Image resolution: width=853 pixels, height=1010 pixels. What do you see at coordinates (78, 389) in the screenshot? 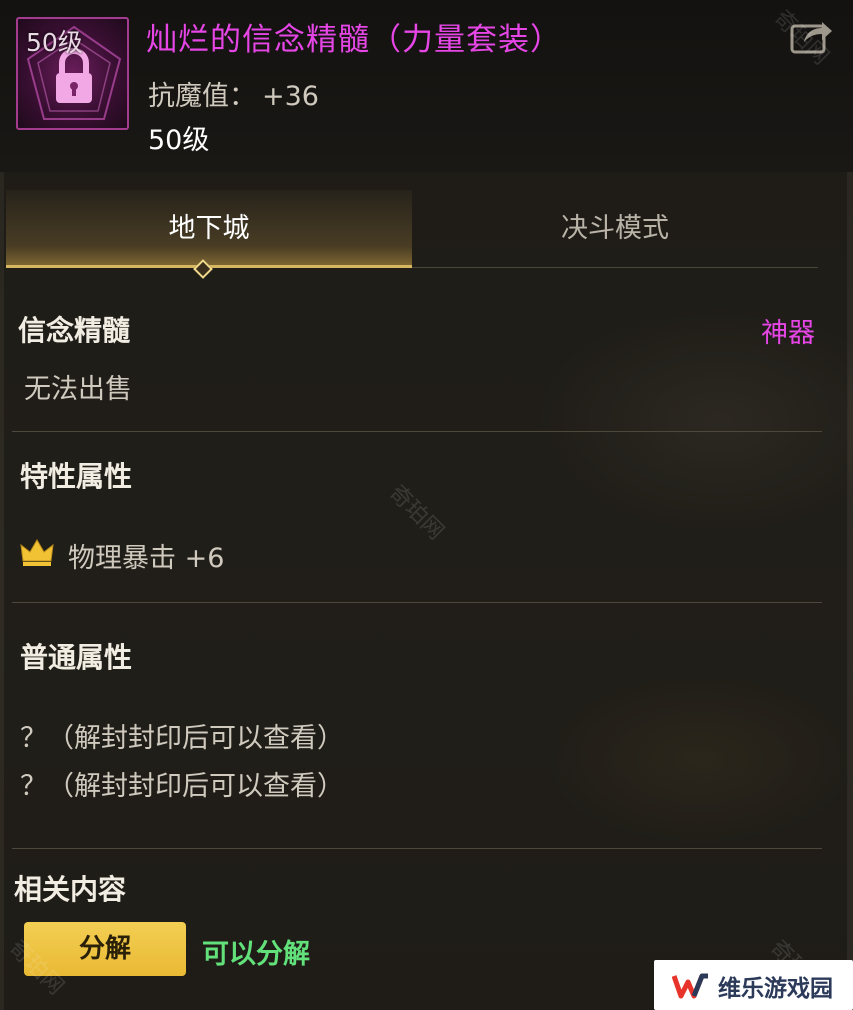
I see `trade-restriction: 无法出售` at bounding box center [78, 389].